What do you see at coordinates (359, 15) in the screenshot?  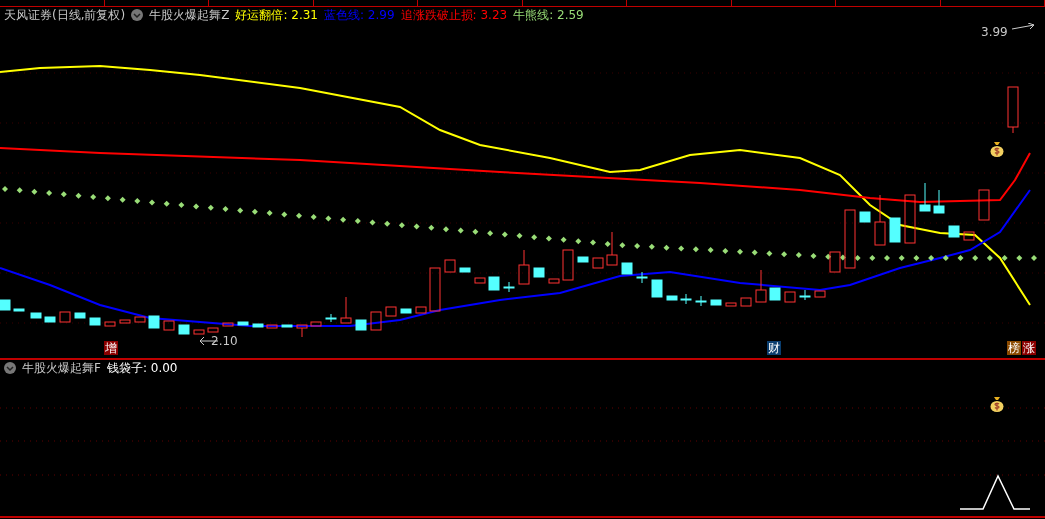 I see `legend-value: 蓝色线: 2.99` at bounding box center [359, 15].